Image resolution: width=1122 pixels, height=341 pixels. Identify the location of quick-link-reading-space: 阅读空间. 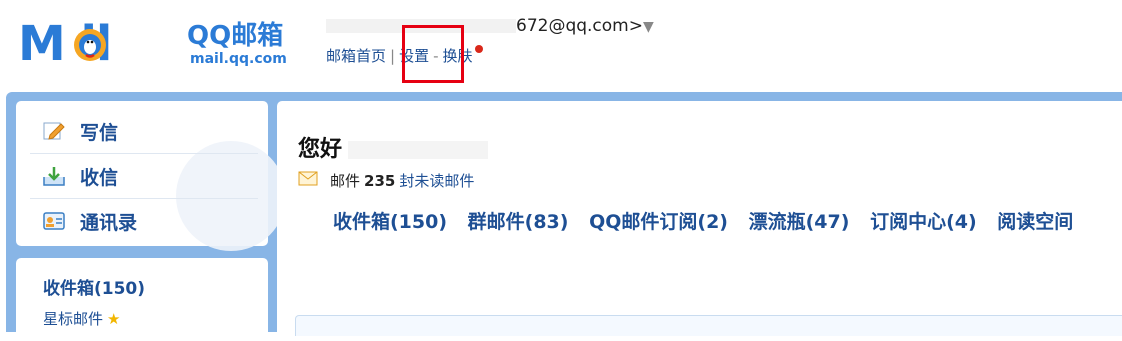
(1035, 222).